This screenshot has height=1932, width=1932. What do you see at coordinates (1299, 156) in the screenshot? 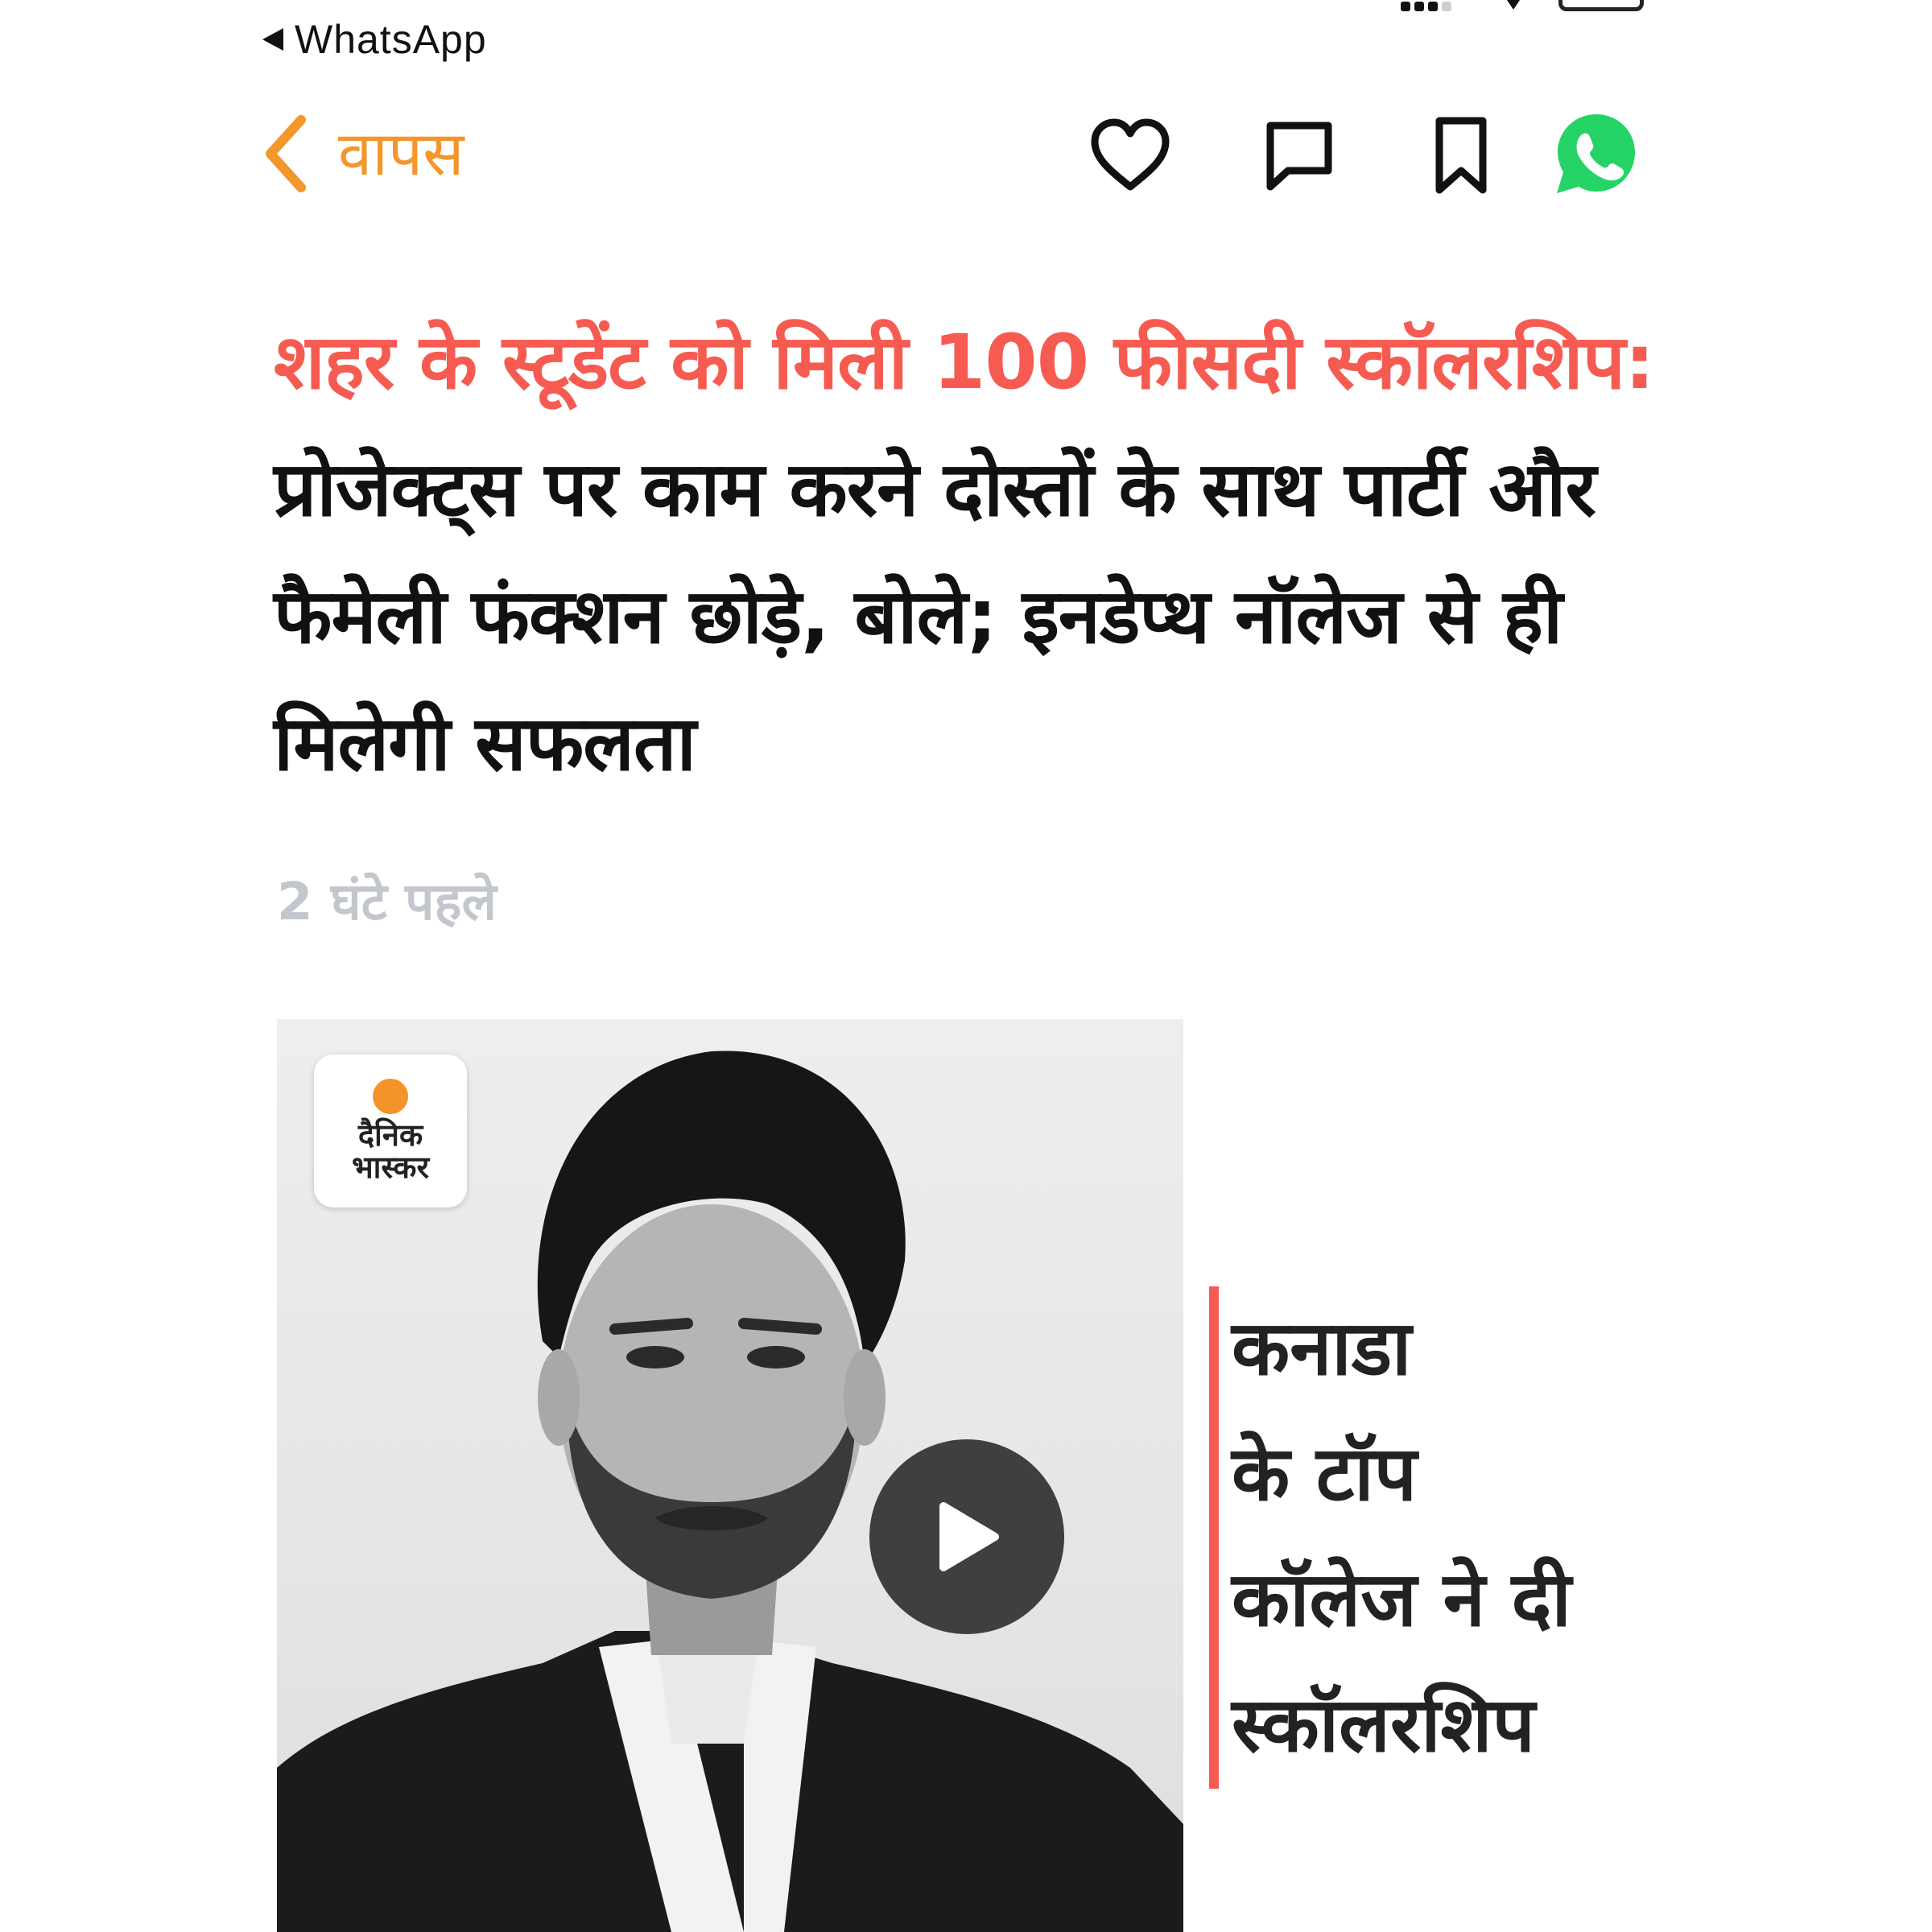
I see `comment-icon` at bounding box center [1299, 156].